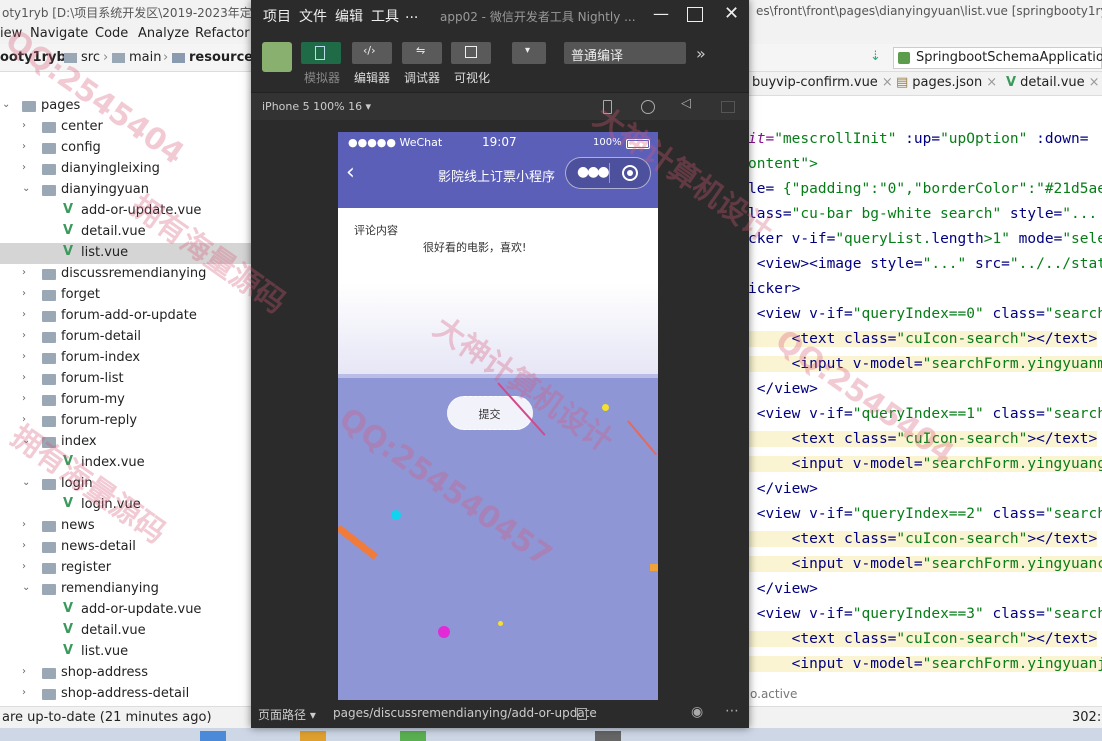 This screenshot has width=1102, height=741. I want to click on avatar, so click(277, 57).